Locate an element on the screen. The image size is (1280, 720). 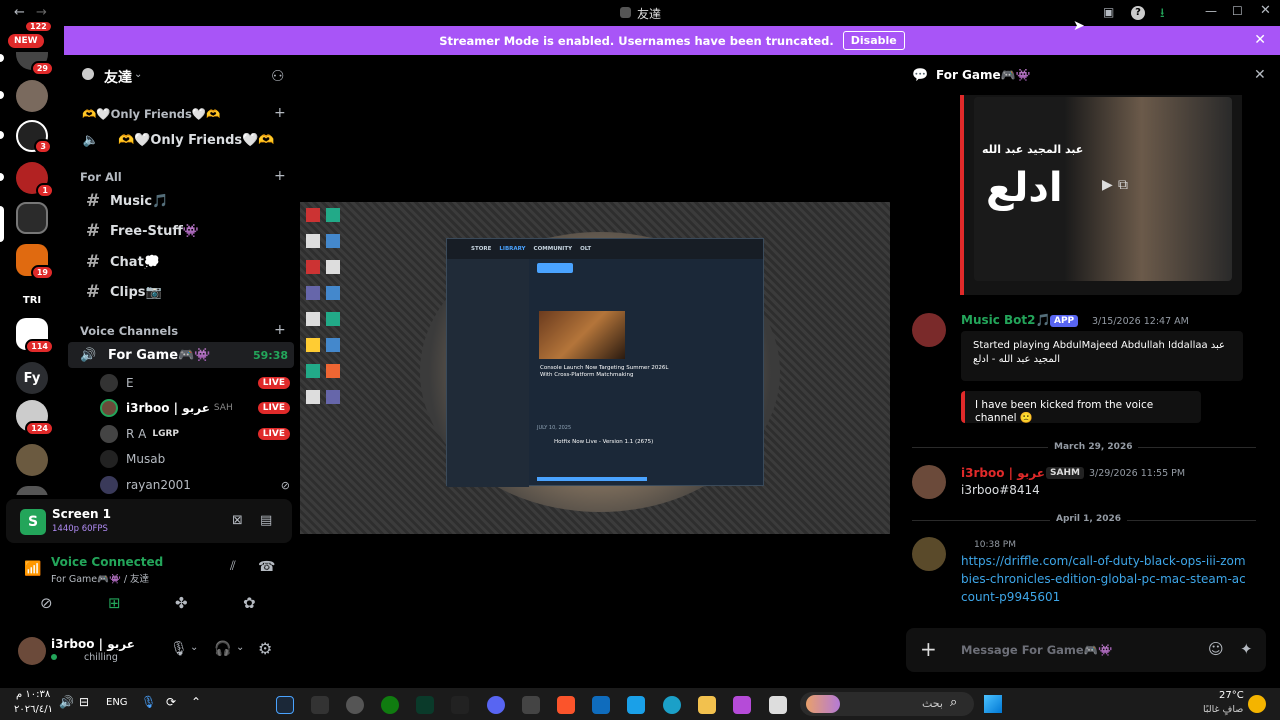
weather-icon is located at coordinates (1257, 704).